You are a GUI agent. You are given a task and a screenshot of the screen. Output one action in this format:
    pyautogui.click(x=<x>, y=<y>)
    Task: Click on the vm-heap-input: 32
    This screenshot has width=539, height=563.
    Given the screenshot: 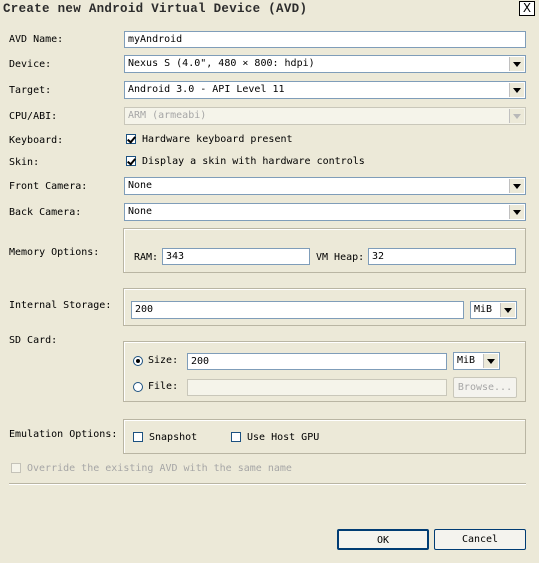 What is the action you would take?
    pyautogui.click(x=442, y=256)
    